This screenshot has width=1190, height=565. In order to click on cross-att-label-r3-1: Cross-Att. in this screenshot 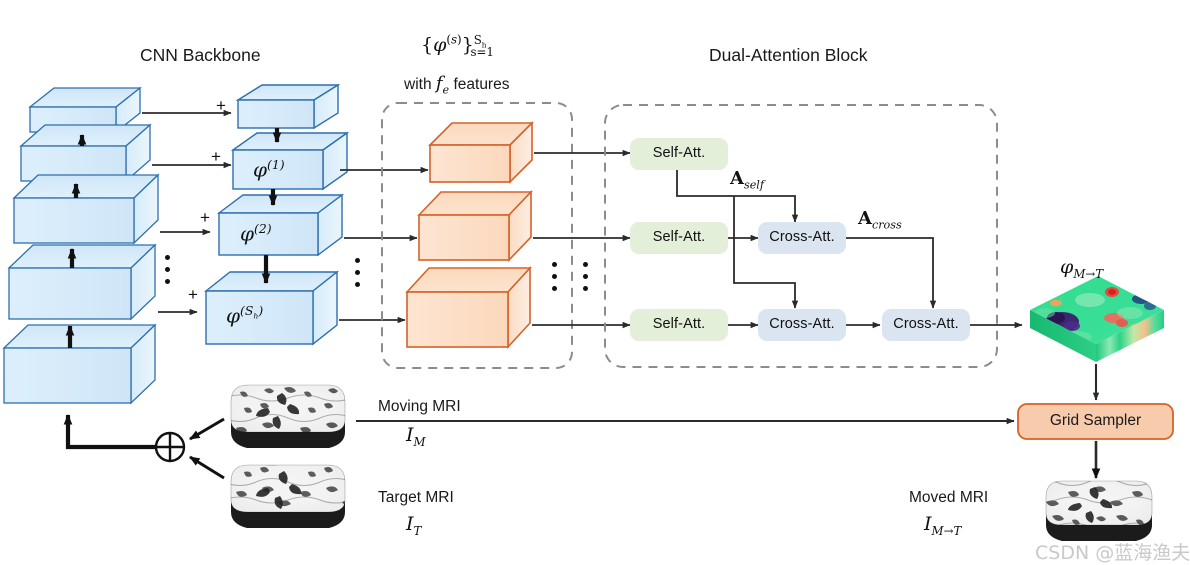, I will do `click(802, 324)`.